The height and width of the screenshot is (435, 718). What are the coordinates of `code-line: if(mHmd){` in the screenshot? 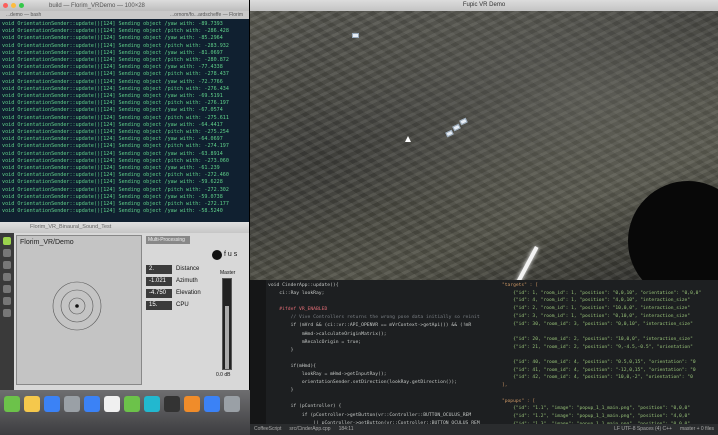 It's located at (292, 366).